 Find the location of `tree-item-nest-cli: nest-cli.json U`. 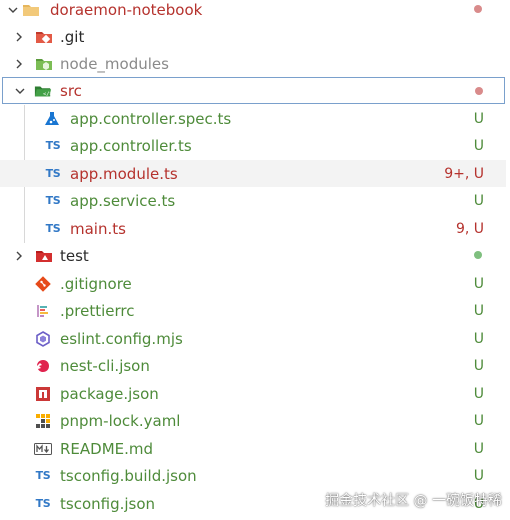

tree-item-nest-cli: nest-cli.json U is located at coordinates (253, 365).